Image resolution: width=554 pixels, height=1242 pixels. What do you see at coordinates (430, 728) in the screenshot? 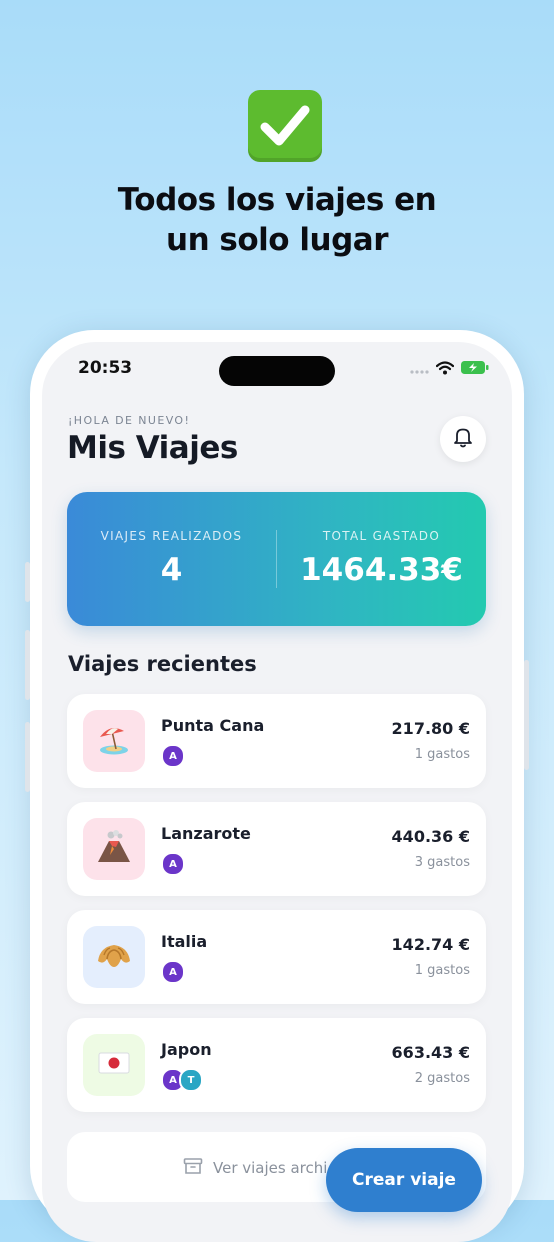
I see `trip-amount: 217.80 €` at bounding box center [430, 728].